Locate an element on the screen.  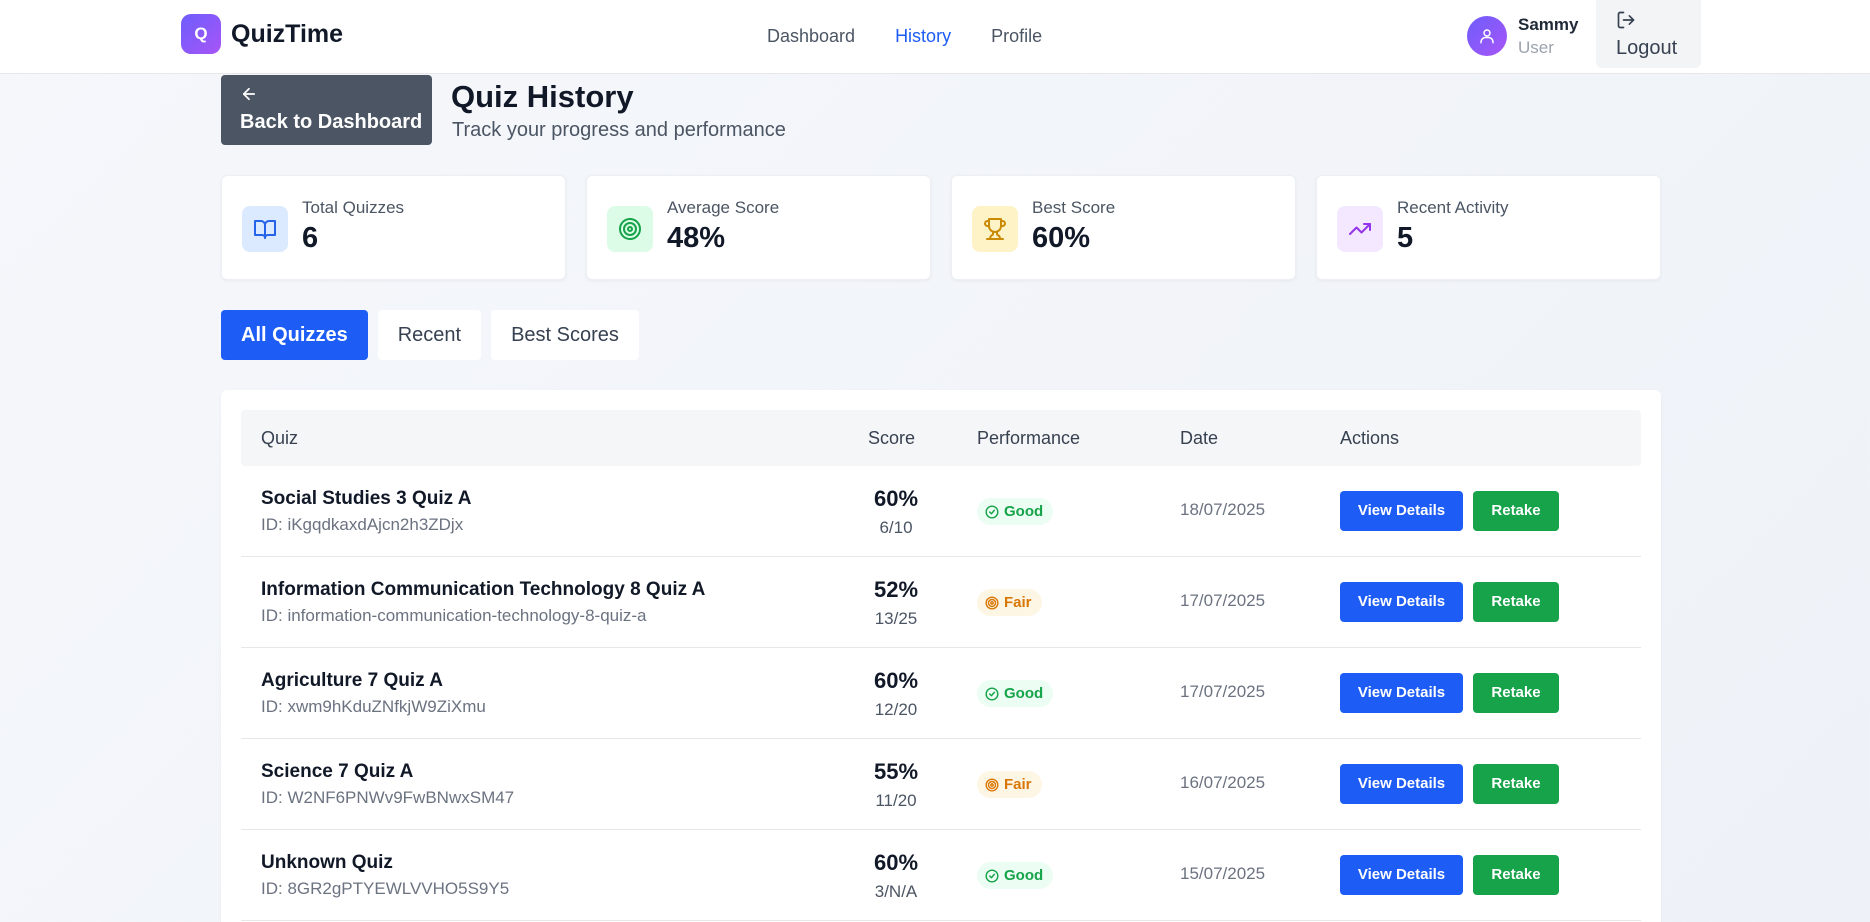
stat-card-best-score: Best Score 60% is located at coordinates (1123, 227).